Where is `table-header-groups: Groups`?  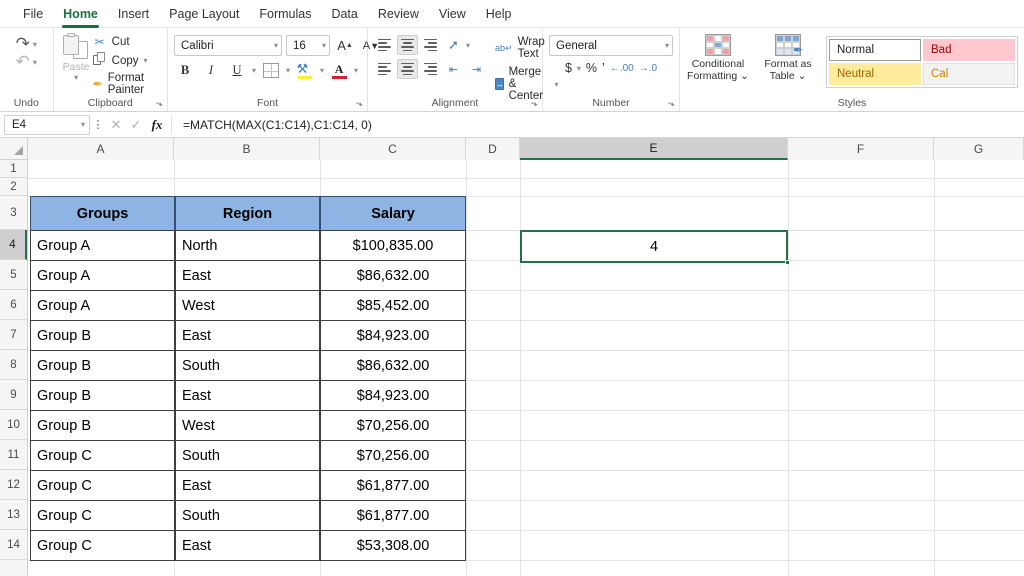
table-header-groups: Groups is located at coordinates (102, 213).